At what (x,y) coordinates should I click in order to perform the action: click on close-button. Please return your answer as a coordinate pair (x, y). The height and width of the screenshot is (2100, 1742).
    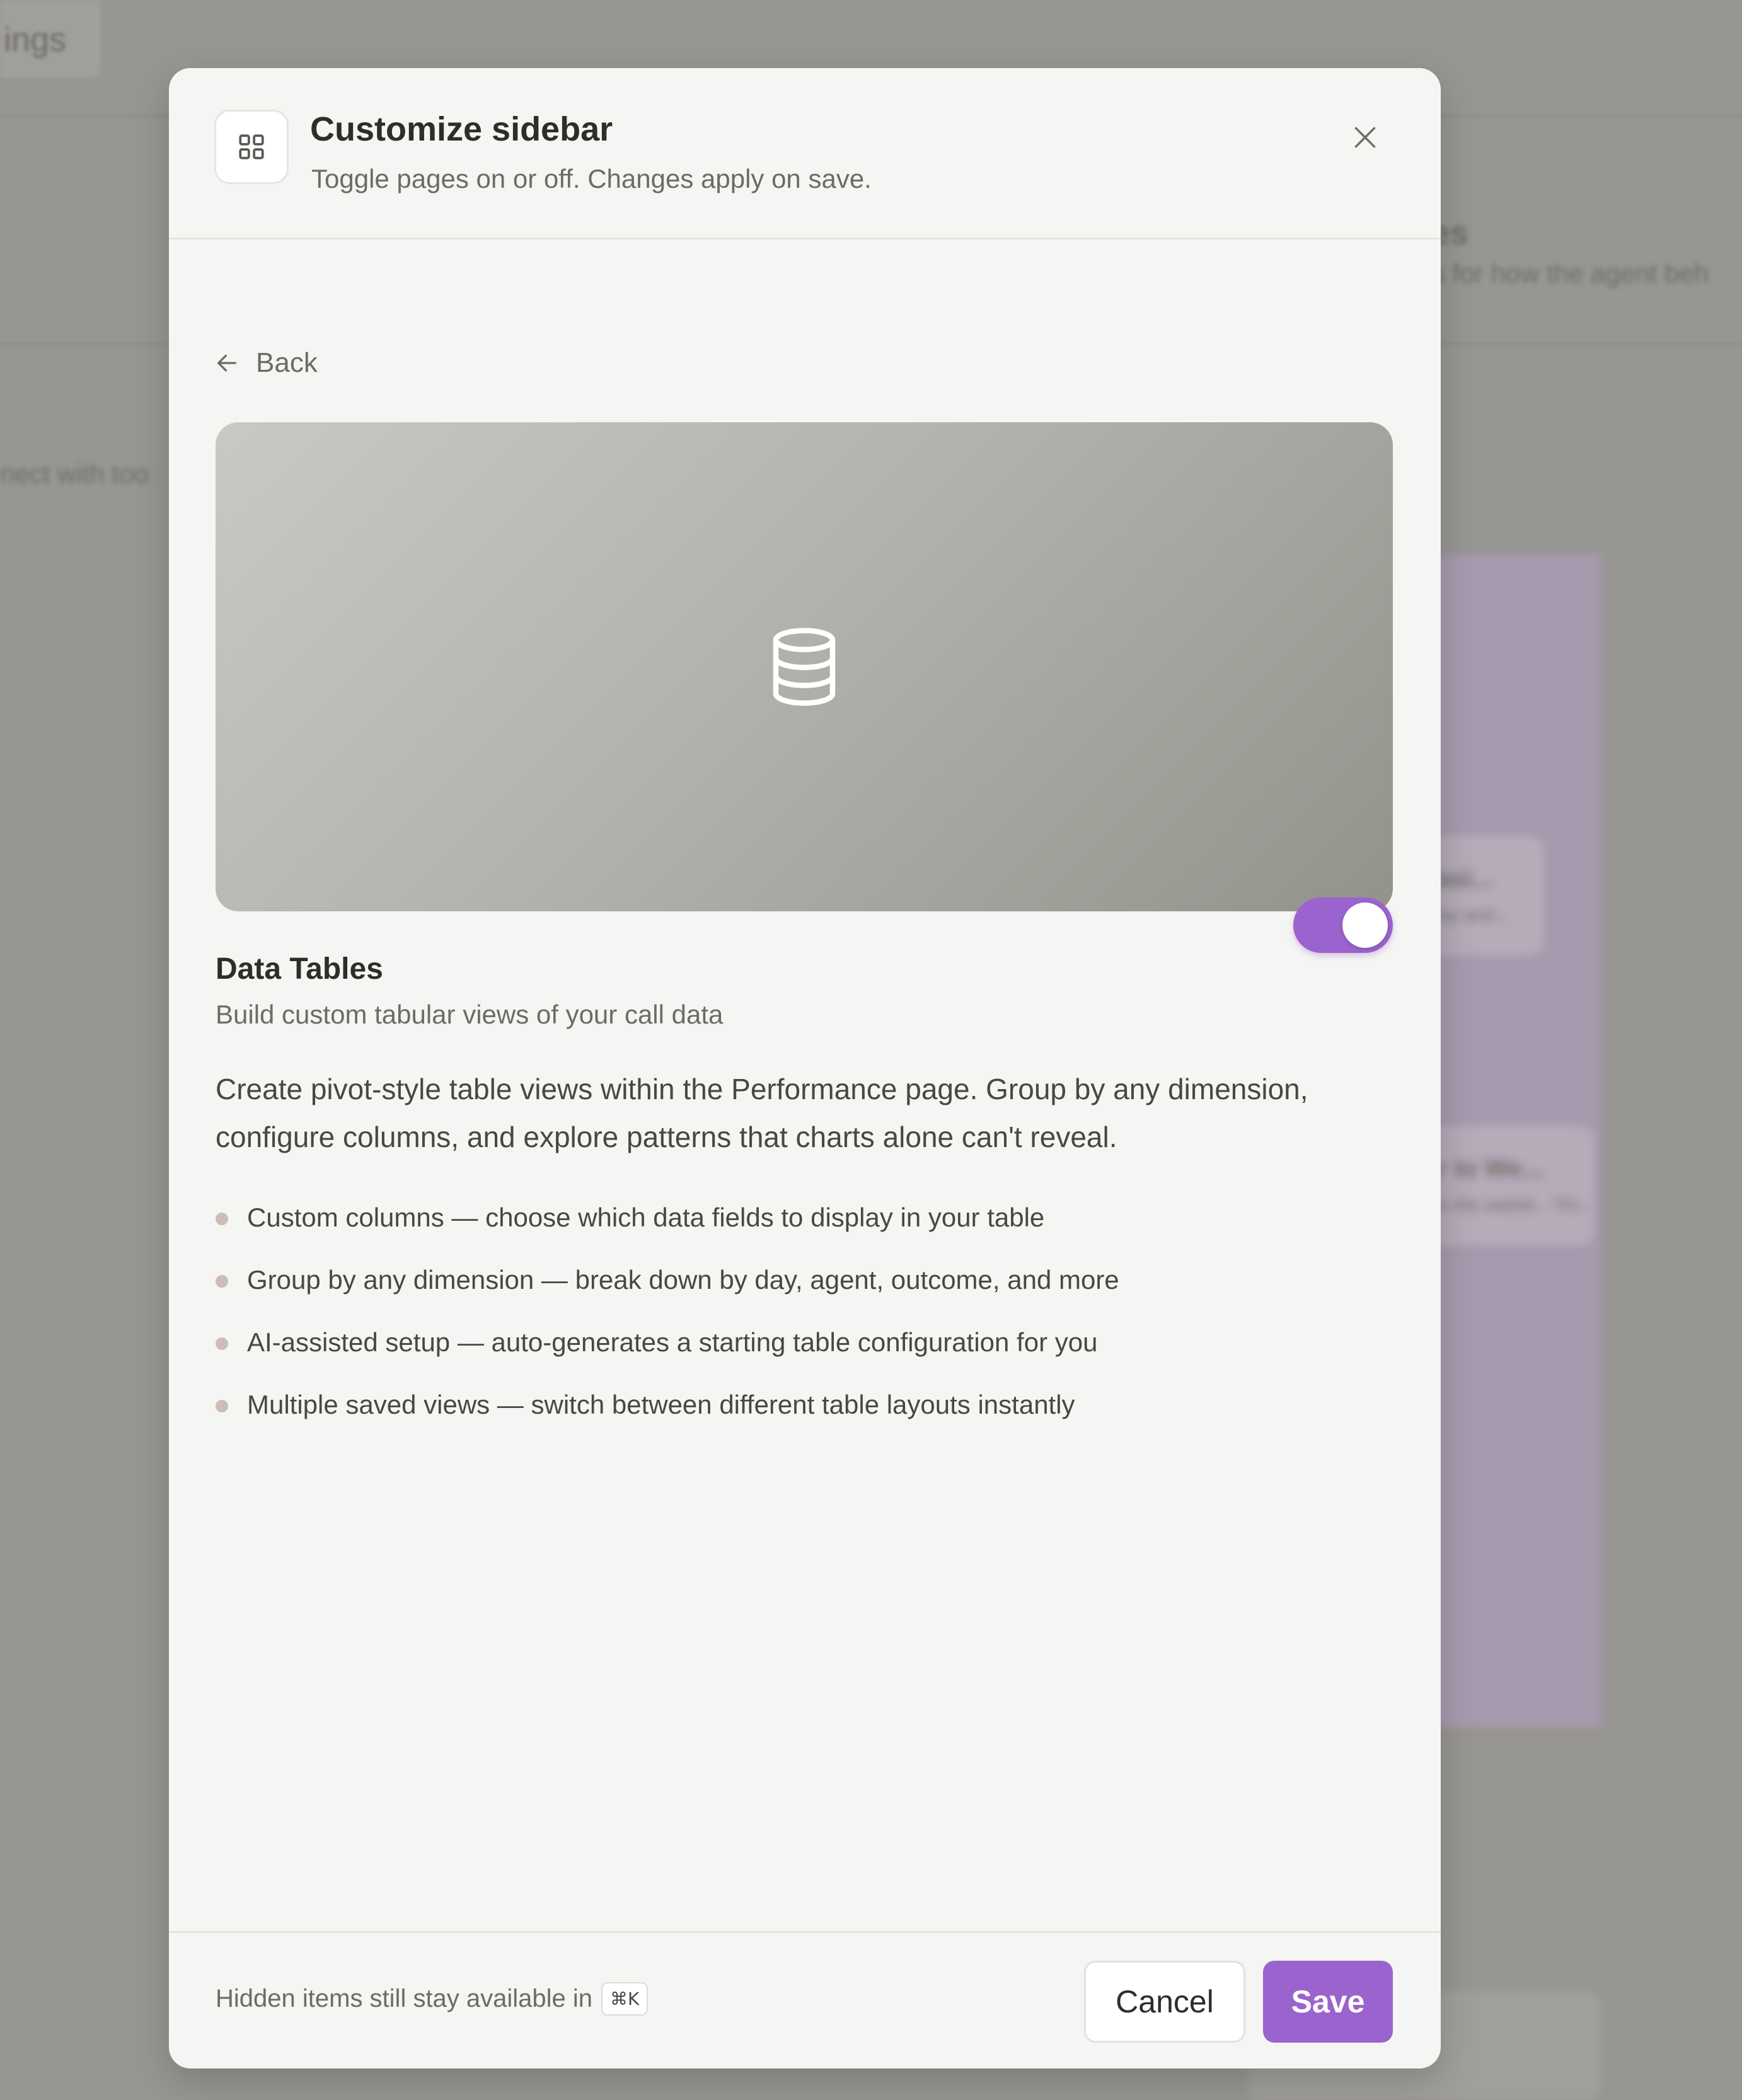
    Looking at the image, I should click on (1365, 137).